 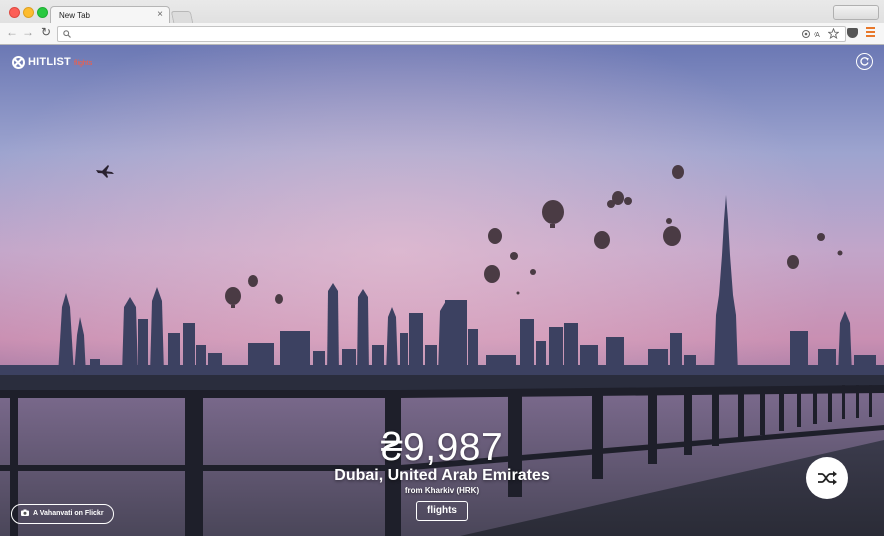 I want to click on svg-text: ⁄A, so click(x=817, y=35).